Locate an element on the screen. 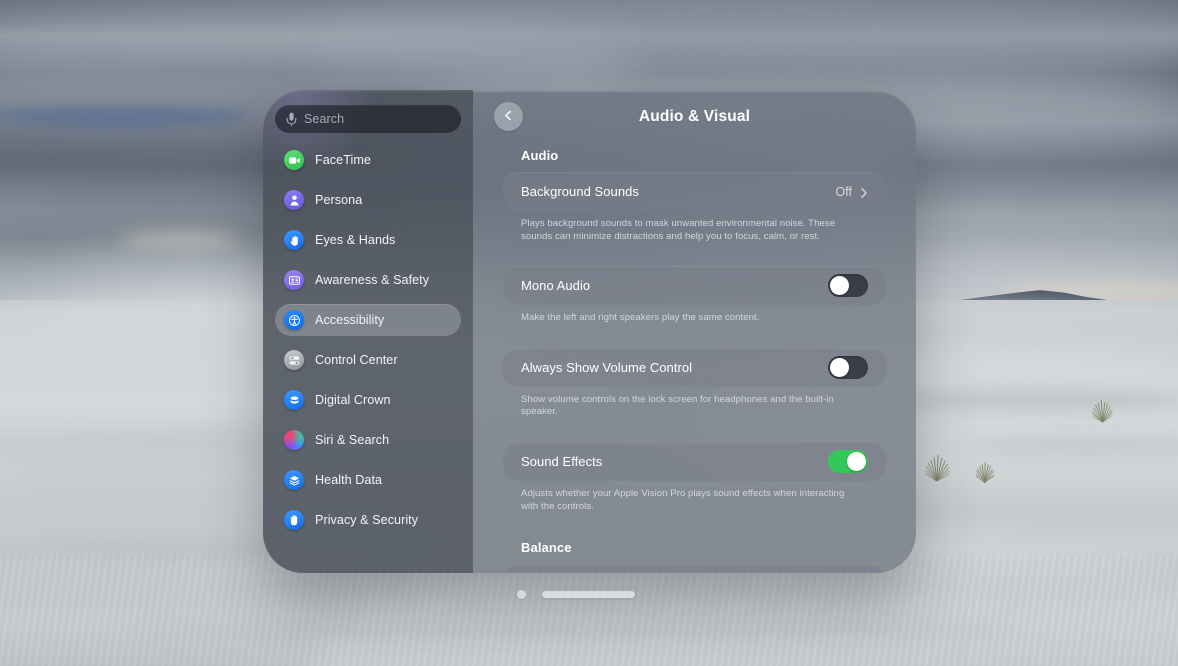 This screenshot has height=666, width=1178. window-close-dot is located at coordinates (521, 594).